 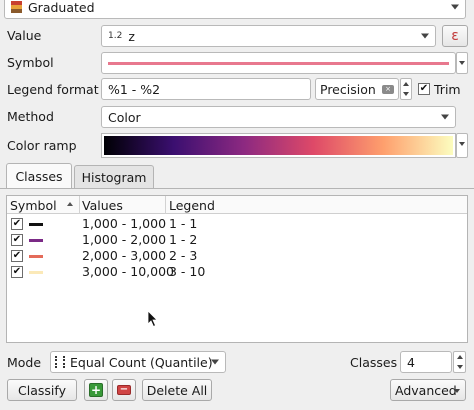 What do you see at coordinates (424, 89) in the screenshot?
I see `trim-checkbox: ✔` at bounding box center [424, 89].